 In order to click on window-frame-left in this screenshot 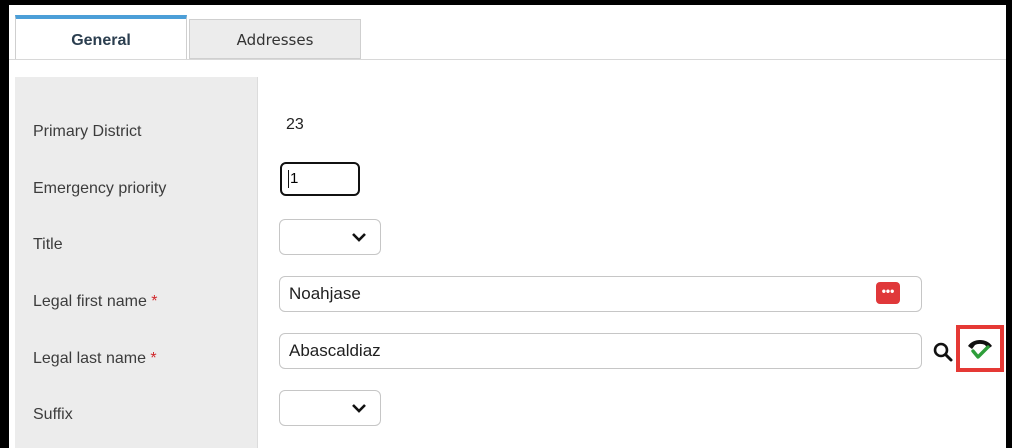, I will do `click(4, 224)`.